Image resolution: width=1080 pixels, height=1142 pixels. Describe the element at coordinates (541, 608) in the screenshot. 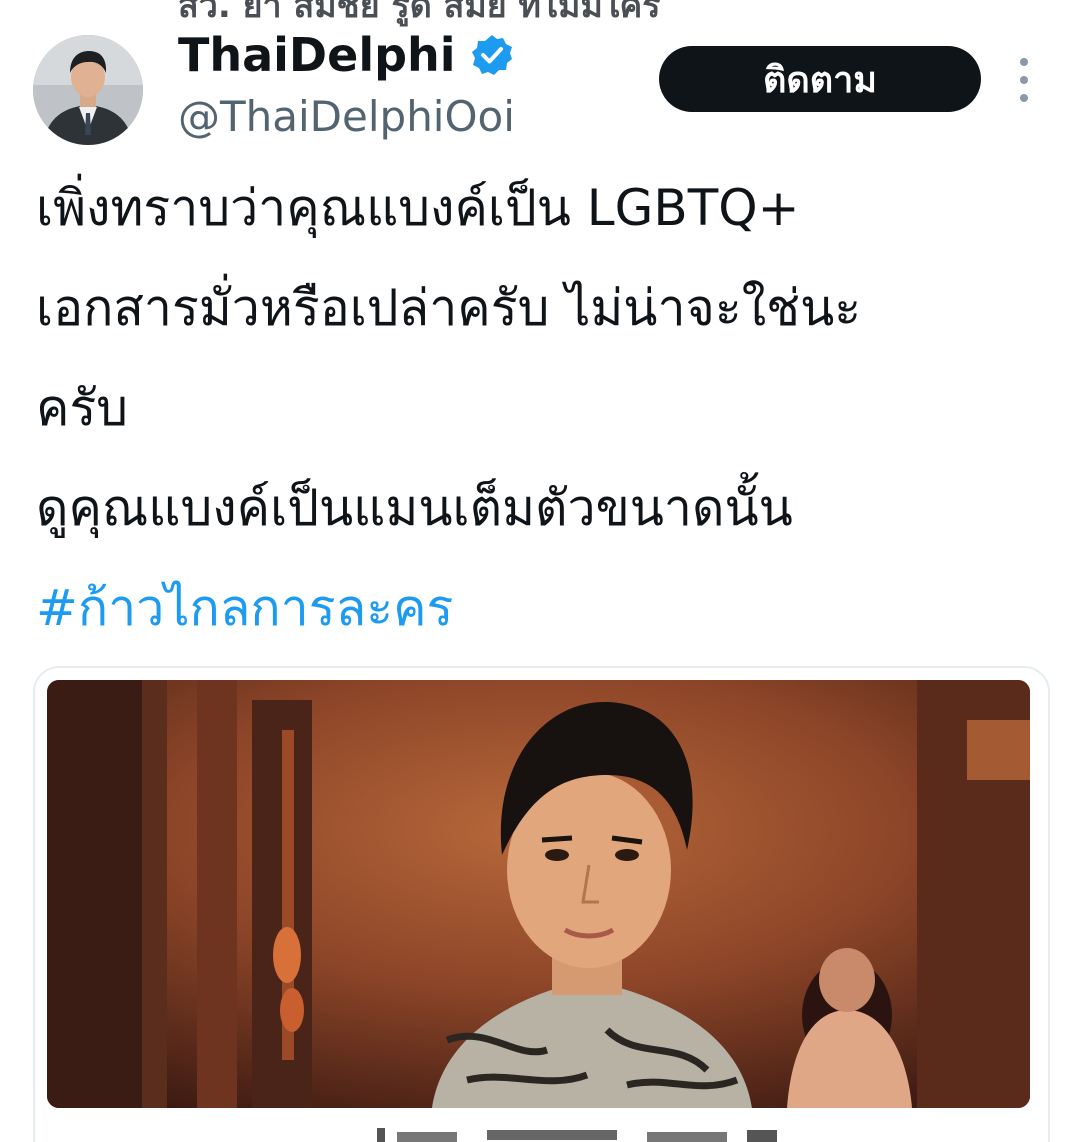

I see `hashtag-link: #ก้าวไกลการละคร` at that location.